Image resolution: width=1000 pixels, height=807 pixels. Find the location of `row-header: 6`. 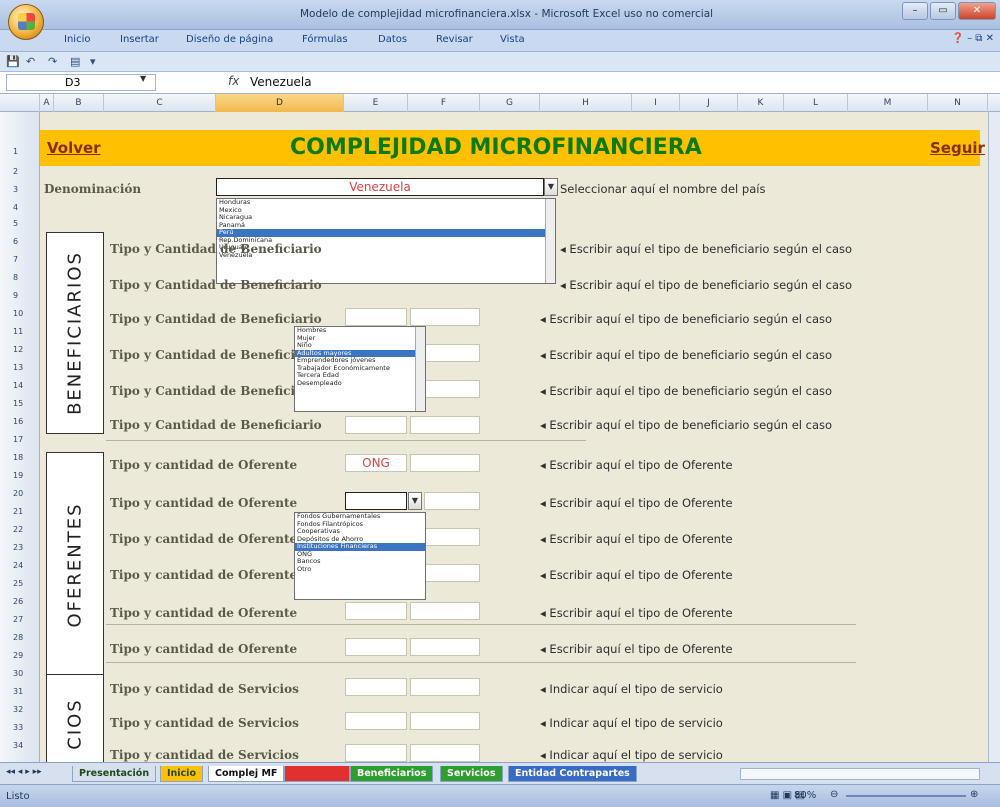

row-header: 6 is located at coordinates (20, 241).